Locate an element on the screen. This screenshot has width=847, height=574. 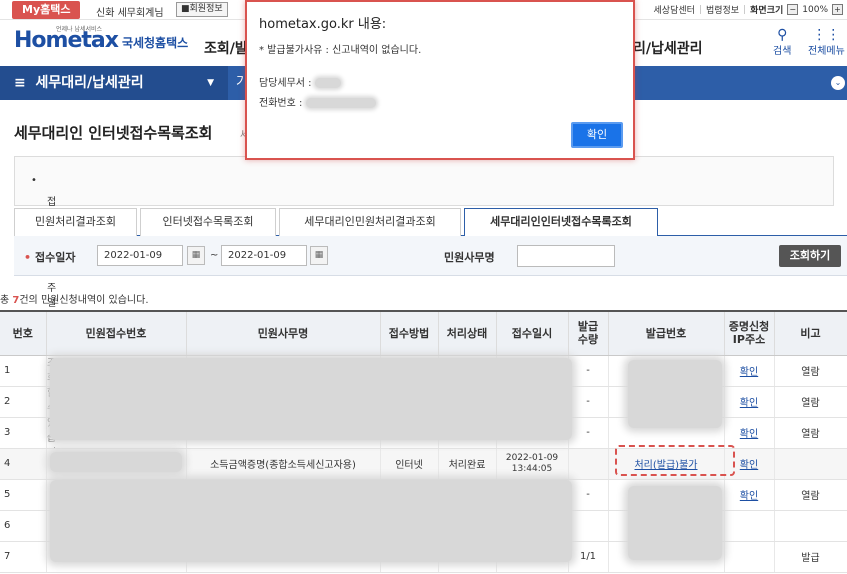
user-icon: ■ is located at coordinates (185, 9).